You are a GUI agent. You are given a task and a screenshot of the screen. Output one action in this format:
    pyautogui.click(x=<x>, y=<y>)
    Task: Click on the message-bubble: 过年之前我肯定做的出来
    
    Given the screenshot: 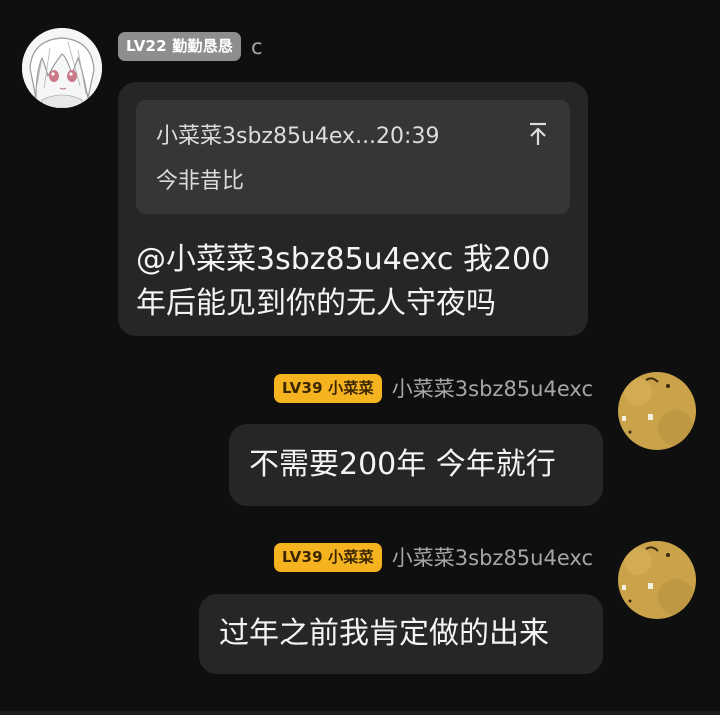 What is the action you would take?
    pyautogui.click(x=401, y=634)
    